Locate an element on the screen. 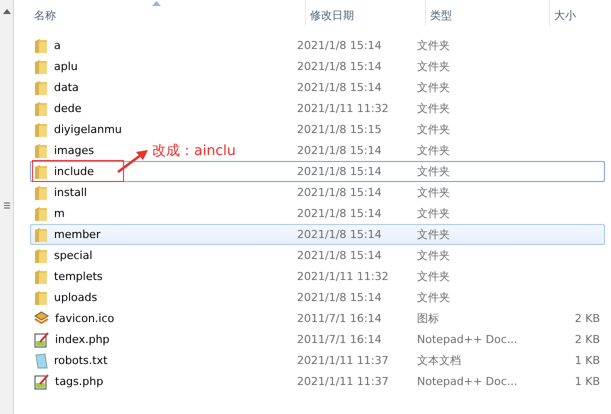  file-name: m is located at coordinates (59, 213).